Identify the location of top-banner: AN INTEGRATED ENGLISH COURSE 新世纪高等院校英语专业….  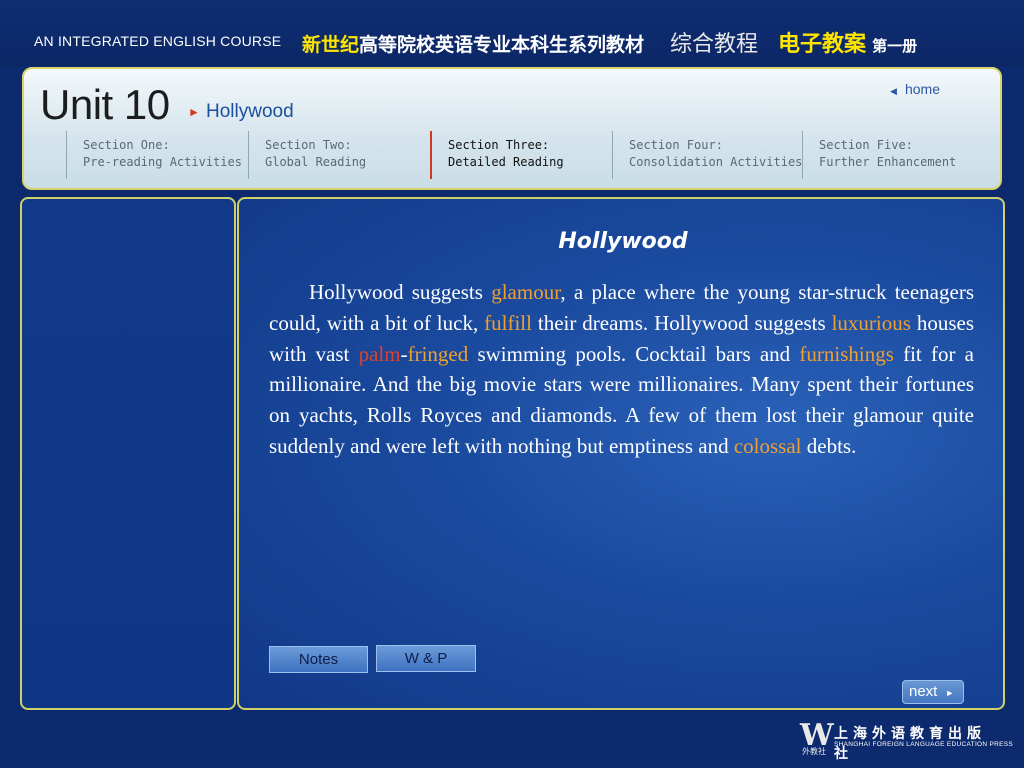
(512, 33).